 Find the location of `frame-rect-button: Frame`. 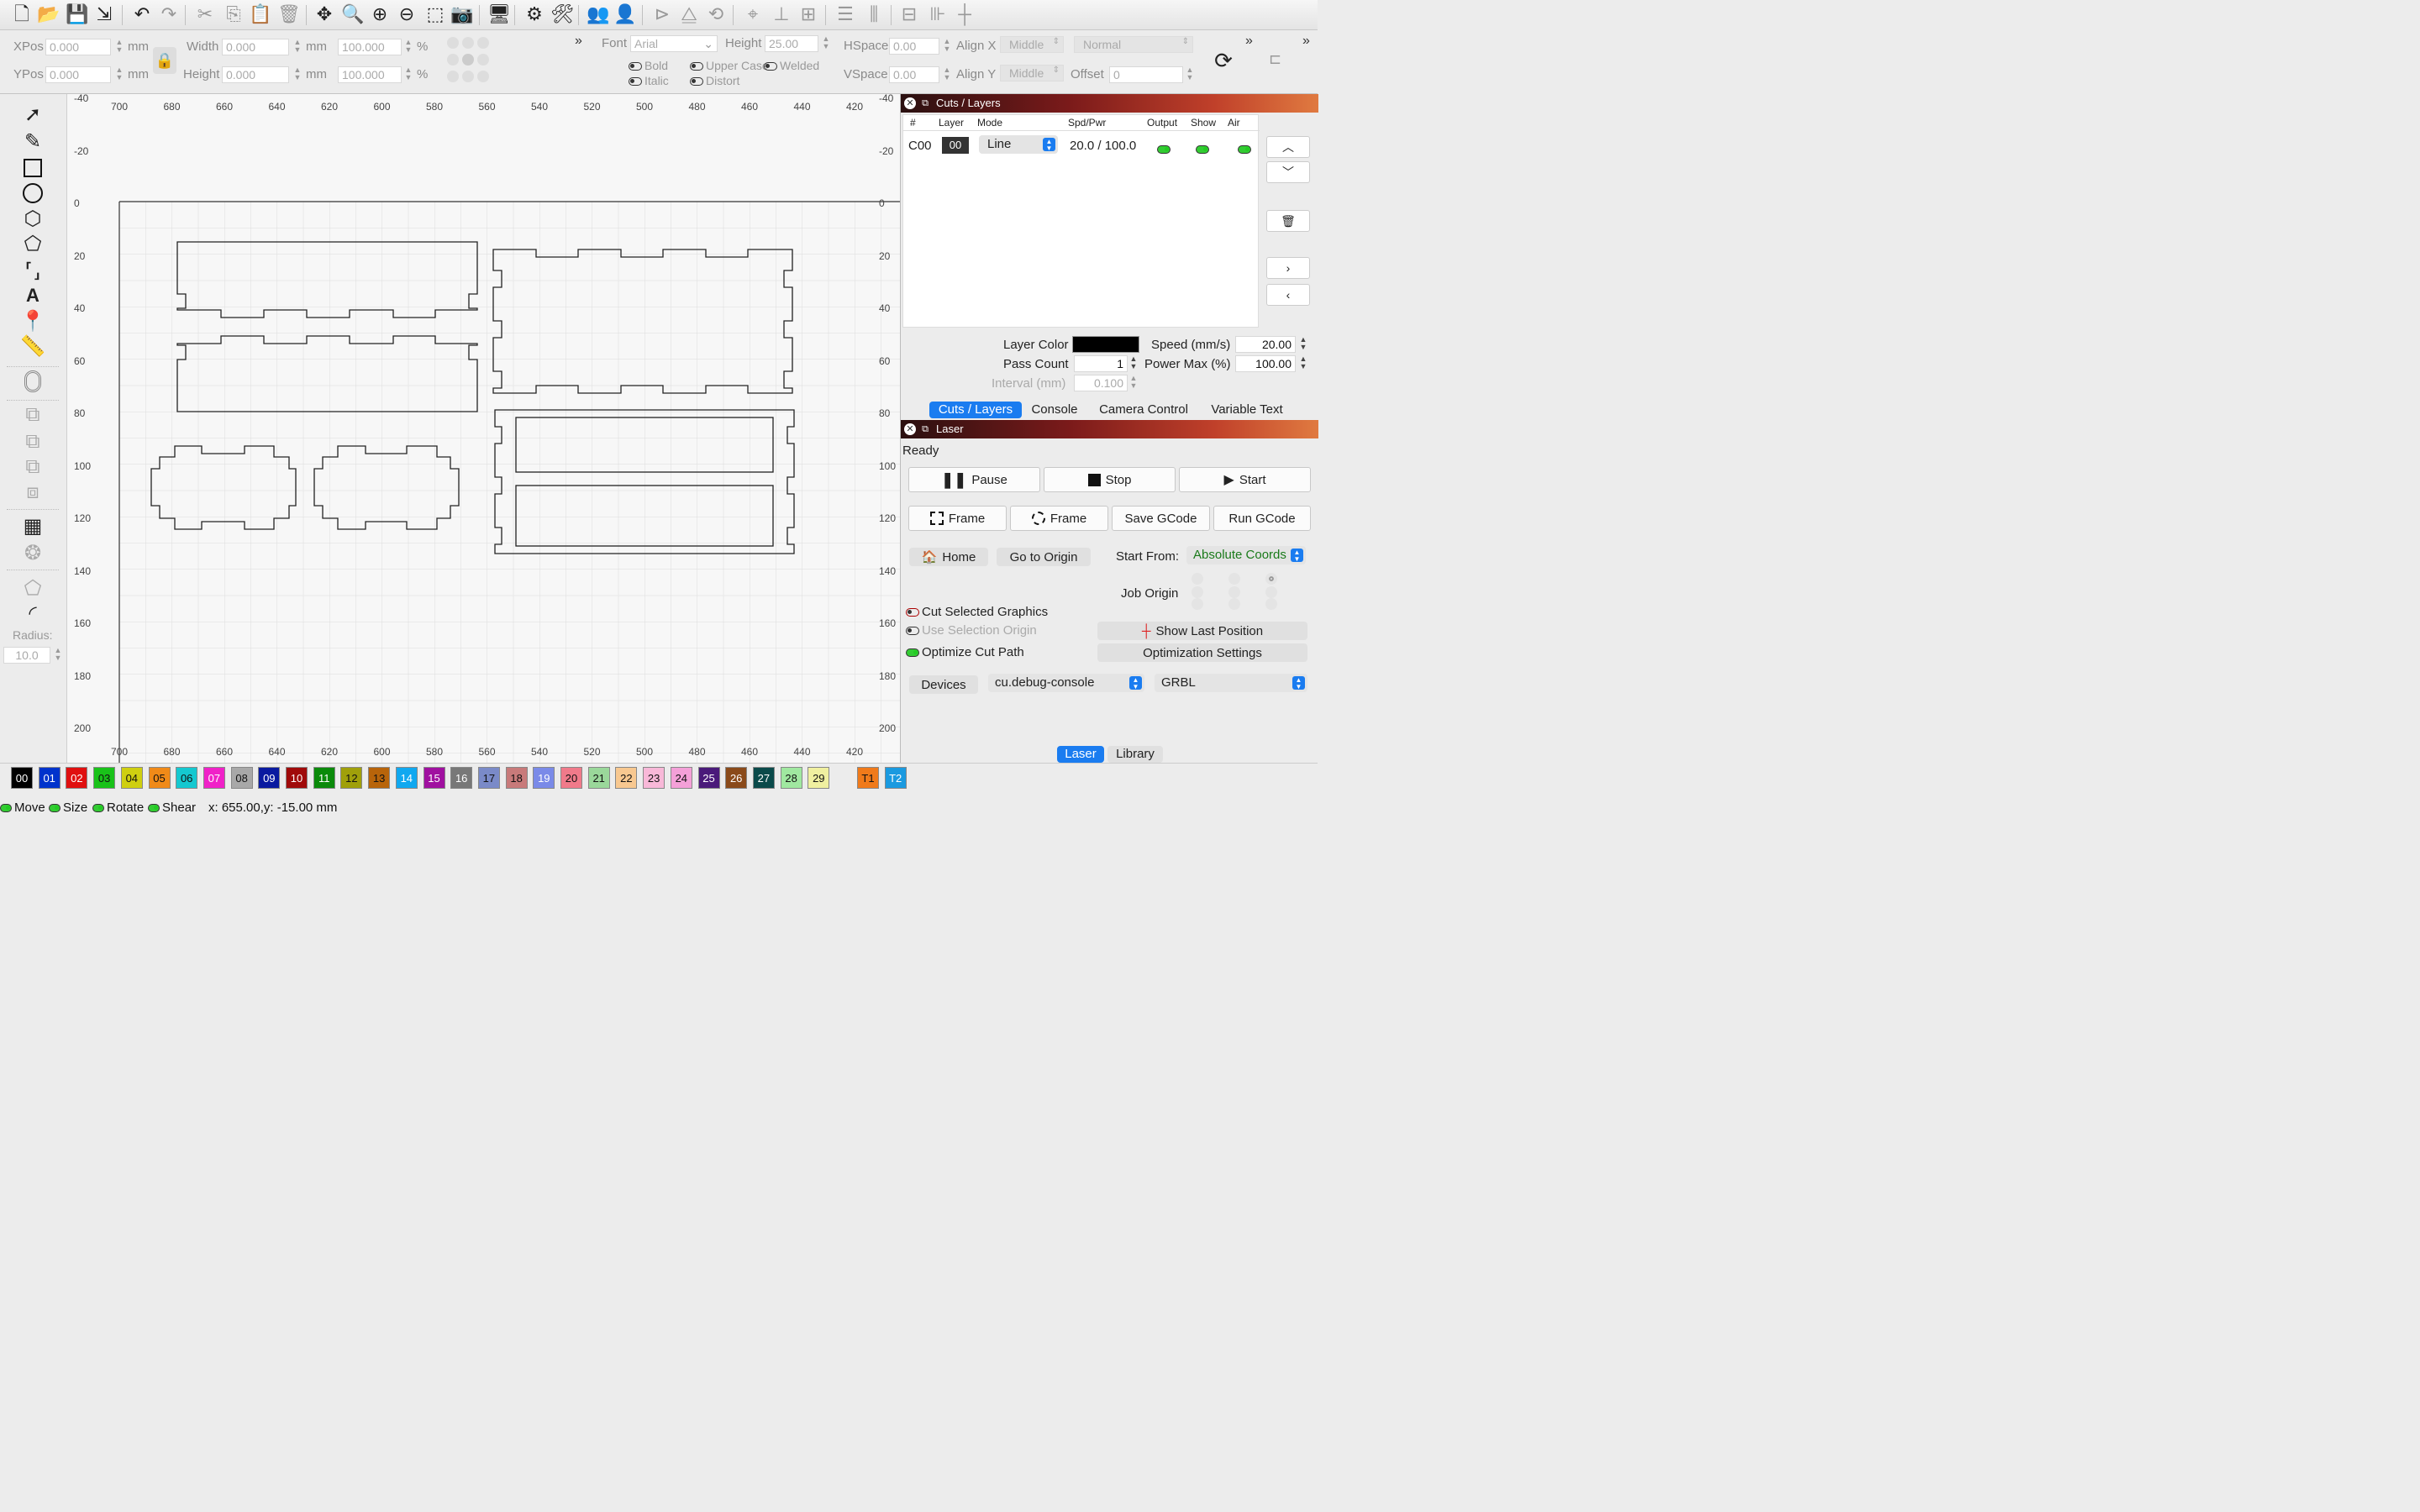

frame-rect-button: Frame is located at coordinates (958, 518).